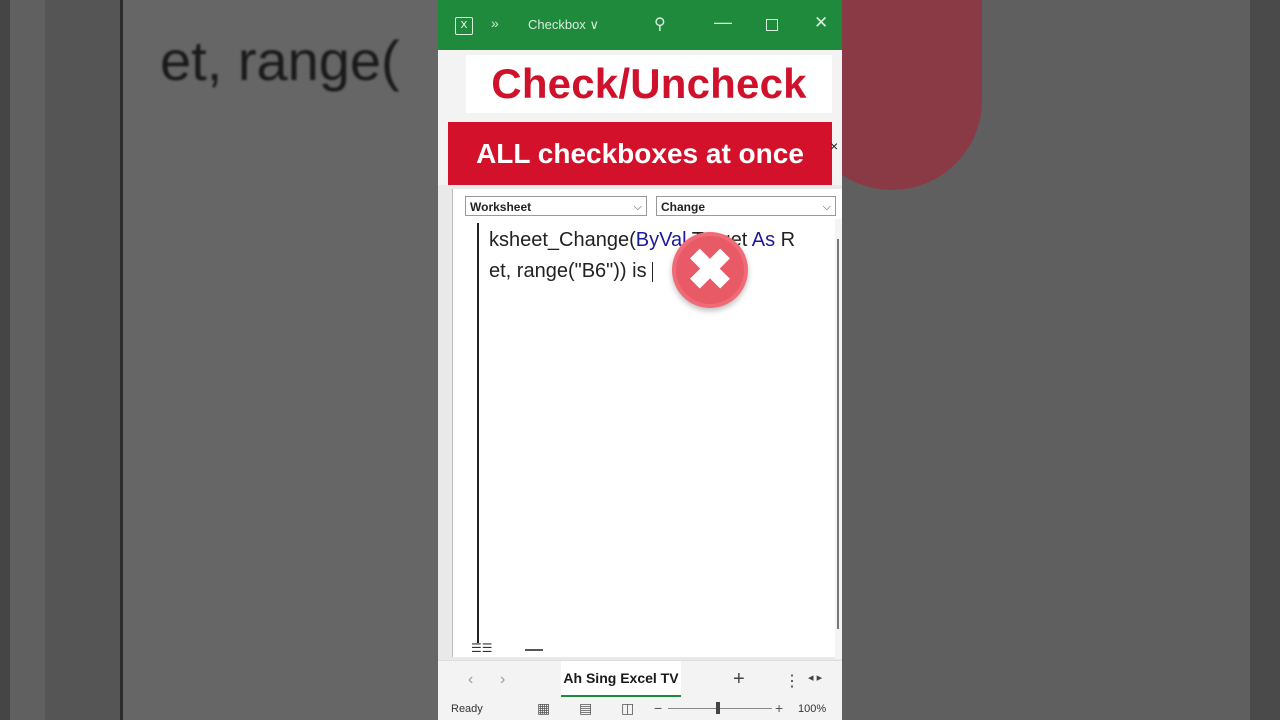 Image resolution: width=1280 pixels, height=720 pixels. Describe the element at coordinates (627, 708) in the screenshot. I see `page-break-icon: ◫` at that location.